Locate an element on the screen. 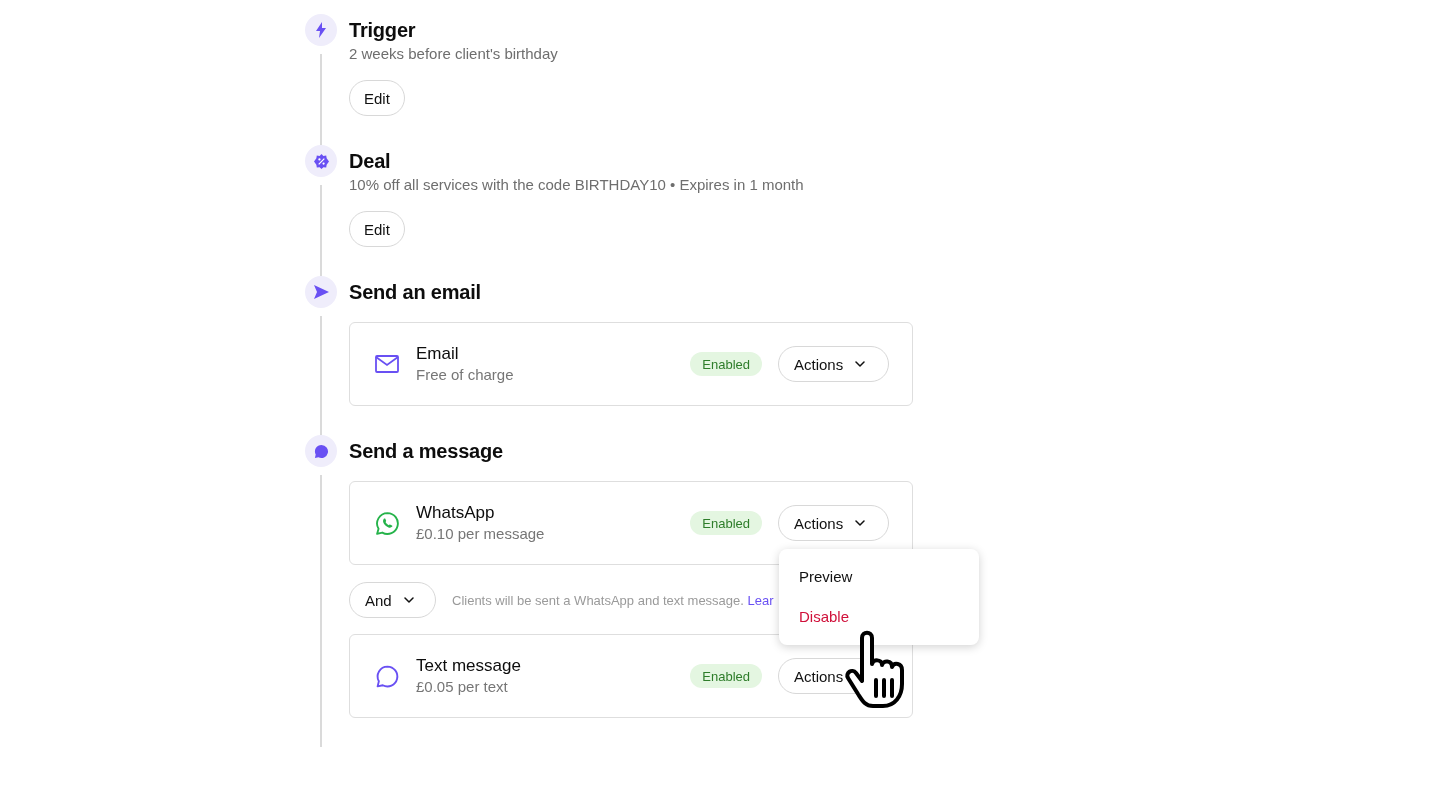 Image resolution: width=1440 pixels, height=800 pixels. whatsapp-icon is located at coordinates (387, 523).